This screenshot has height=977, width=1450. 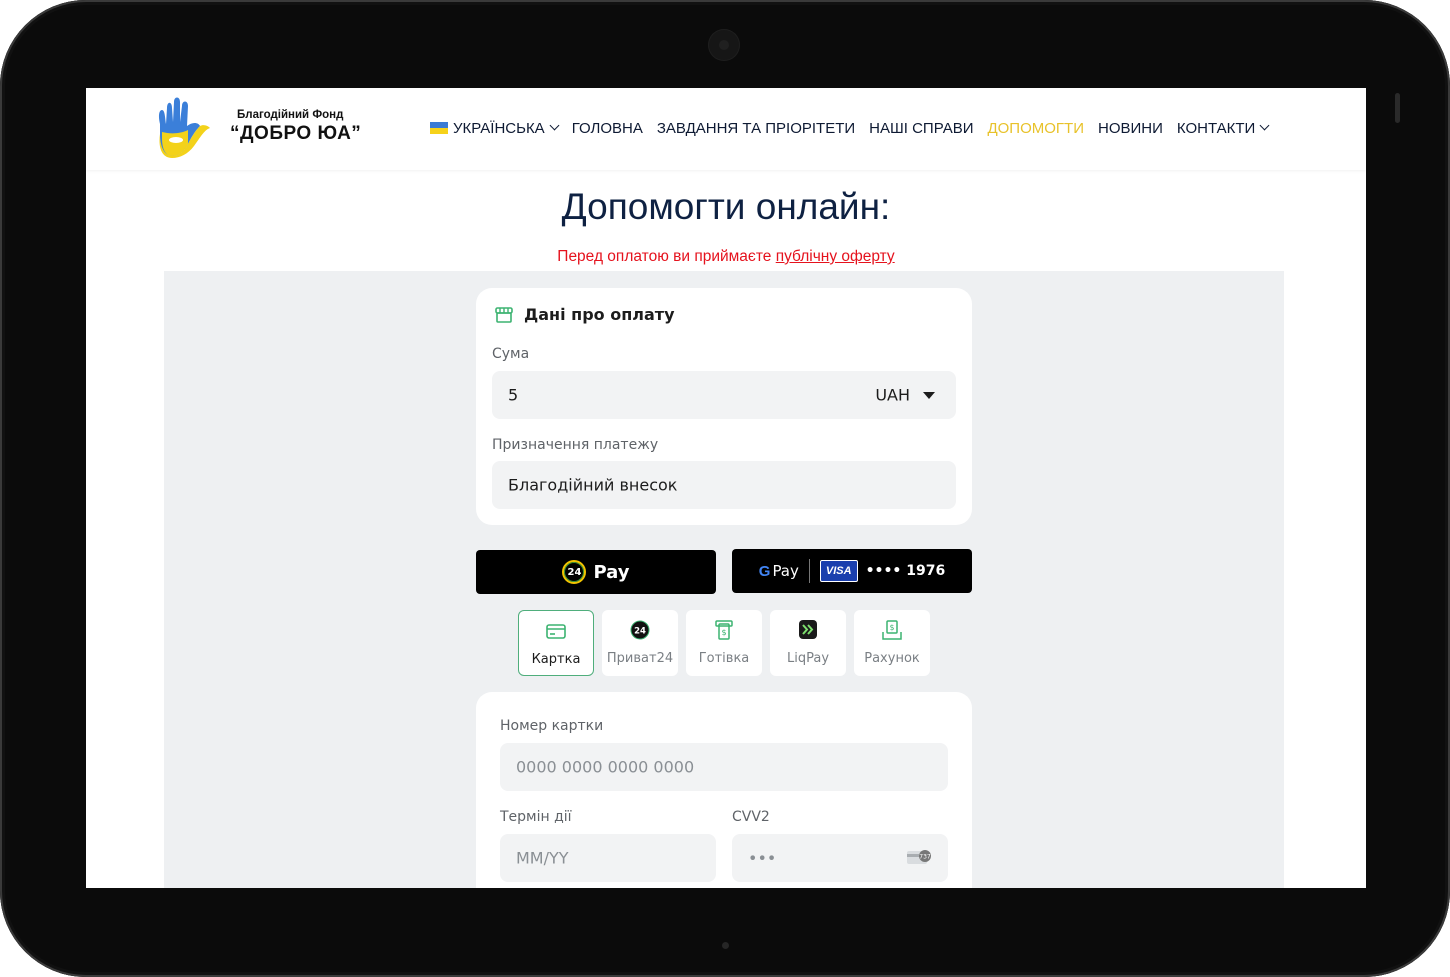 What do you see at coordinates (808, 643) in the screenshot?
I see `method-liqpay: LiqPay` at bounding box center [808, 643].